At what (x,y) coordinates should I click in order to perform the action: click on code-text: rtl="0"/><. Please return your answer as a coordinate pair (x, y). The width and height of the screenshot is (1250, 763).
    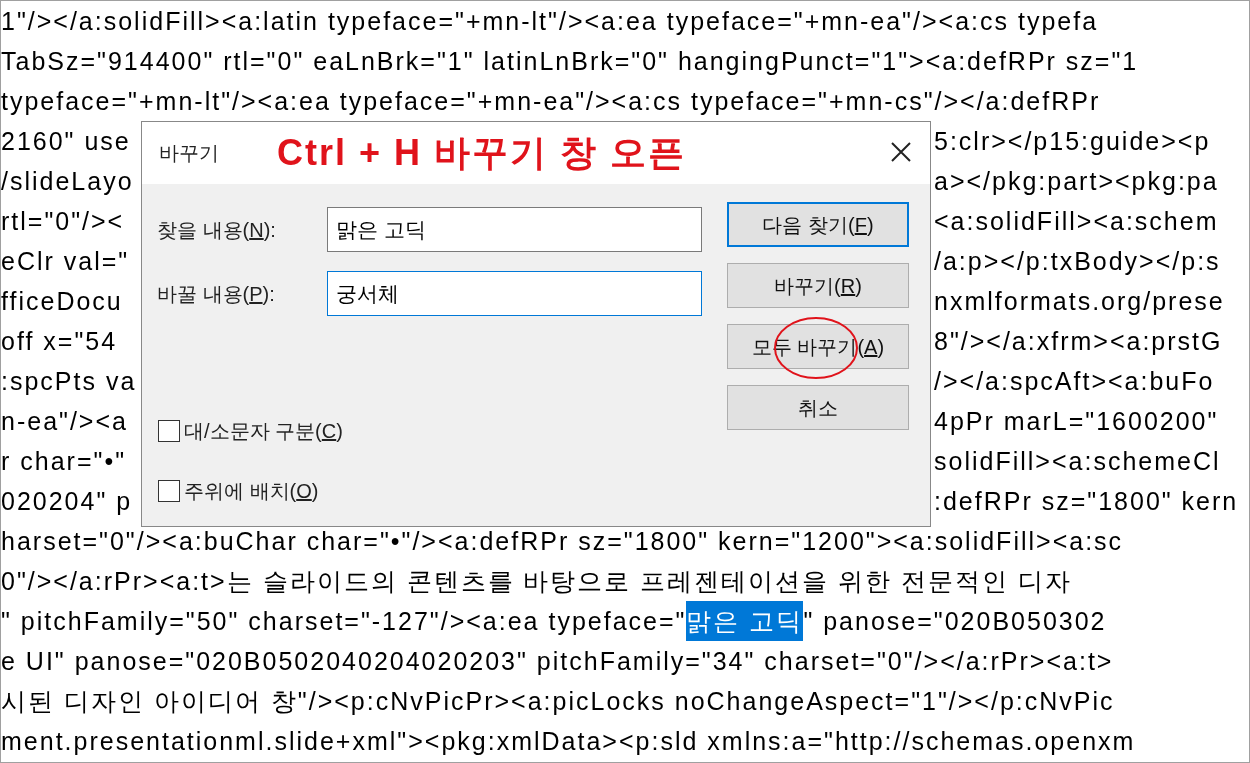
    Looking at the image, I should click on (63, 221).